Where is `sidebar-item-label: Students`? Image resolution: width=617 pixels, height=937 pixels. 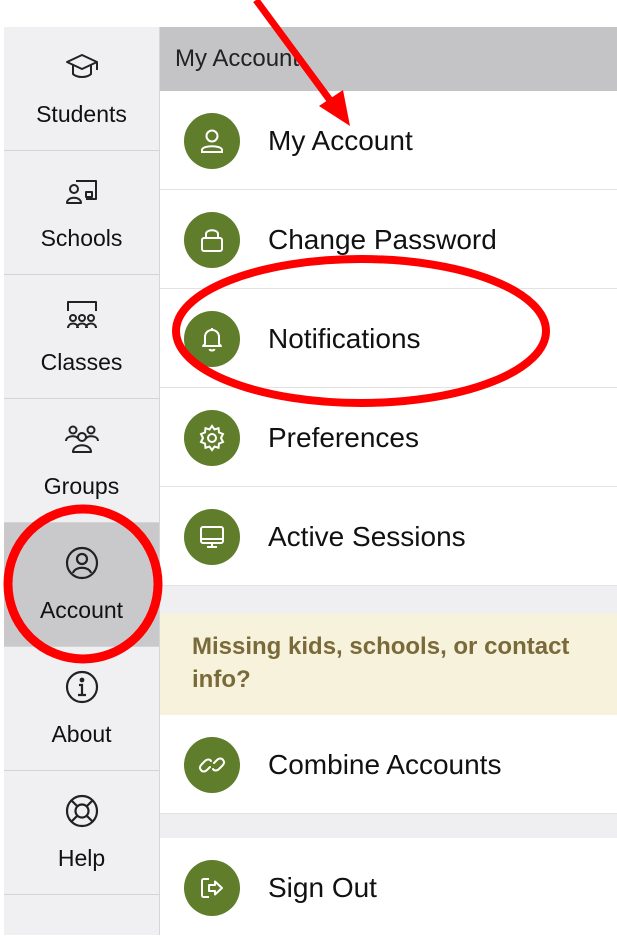
sidebar-item-label: Students is located at coordinates (81, 114).